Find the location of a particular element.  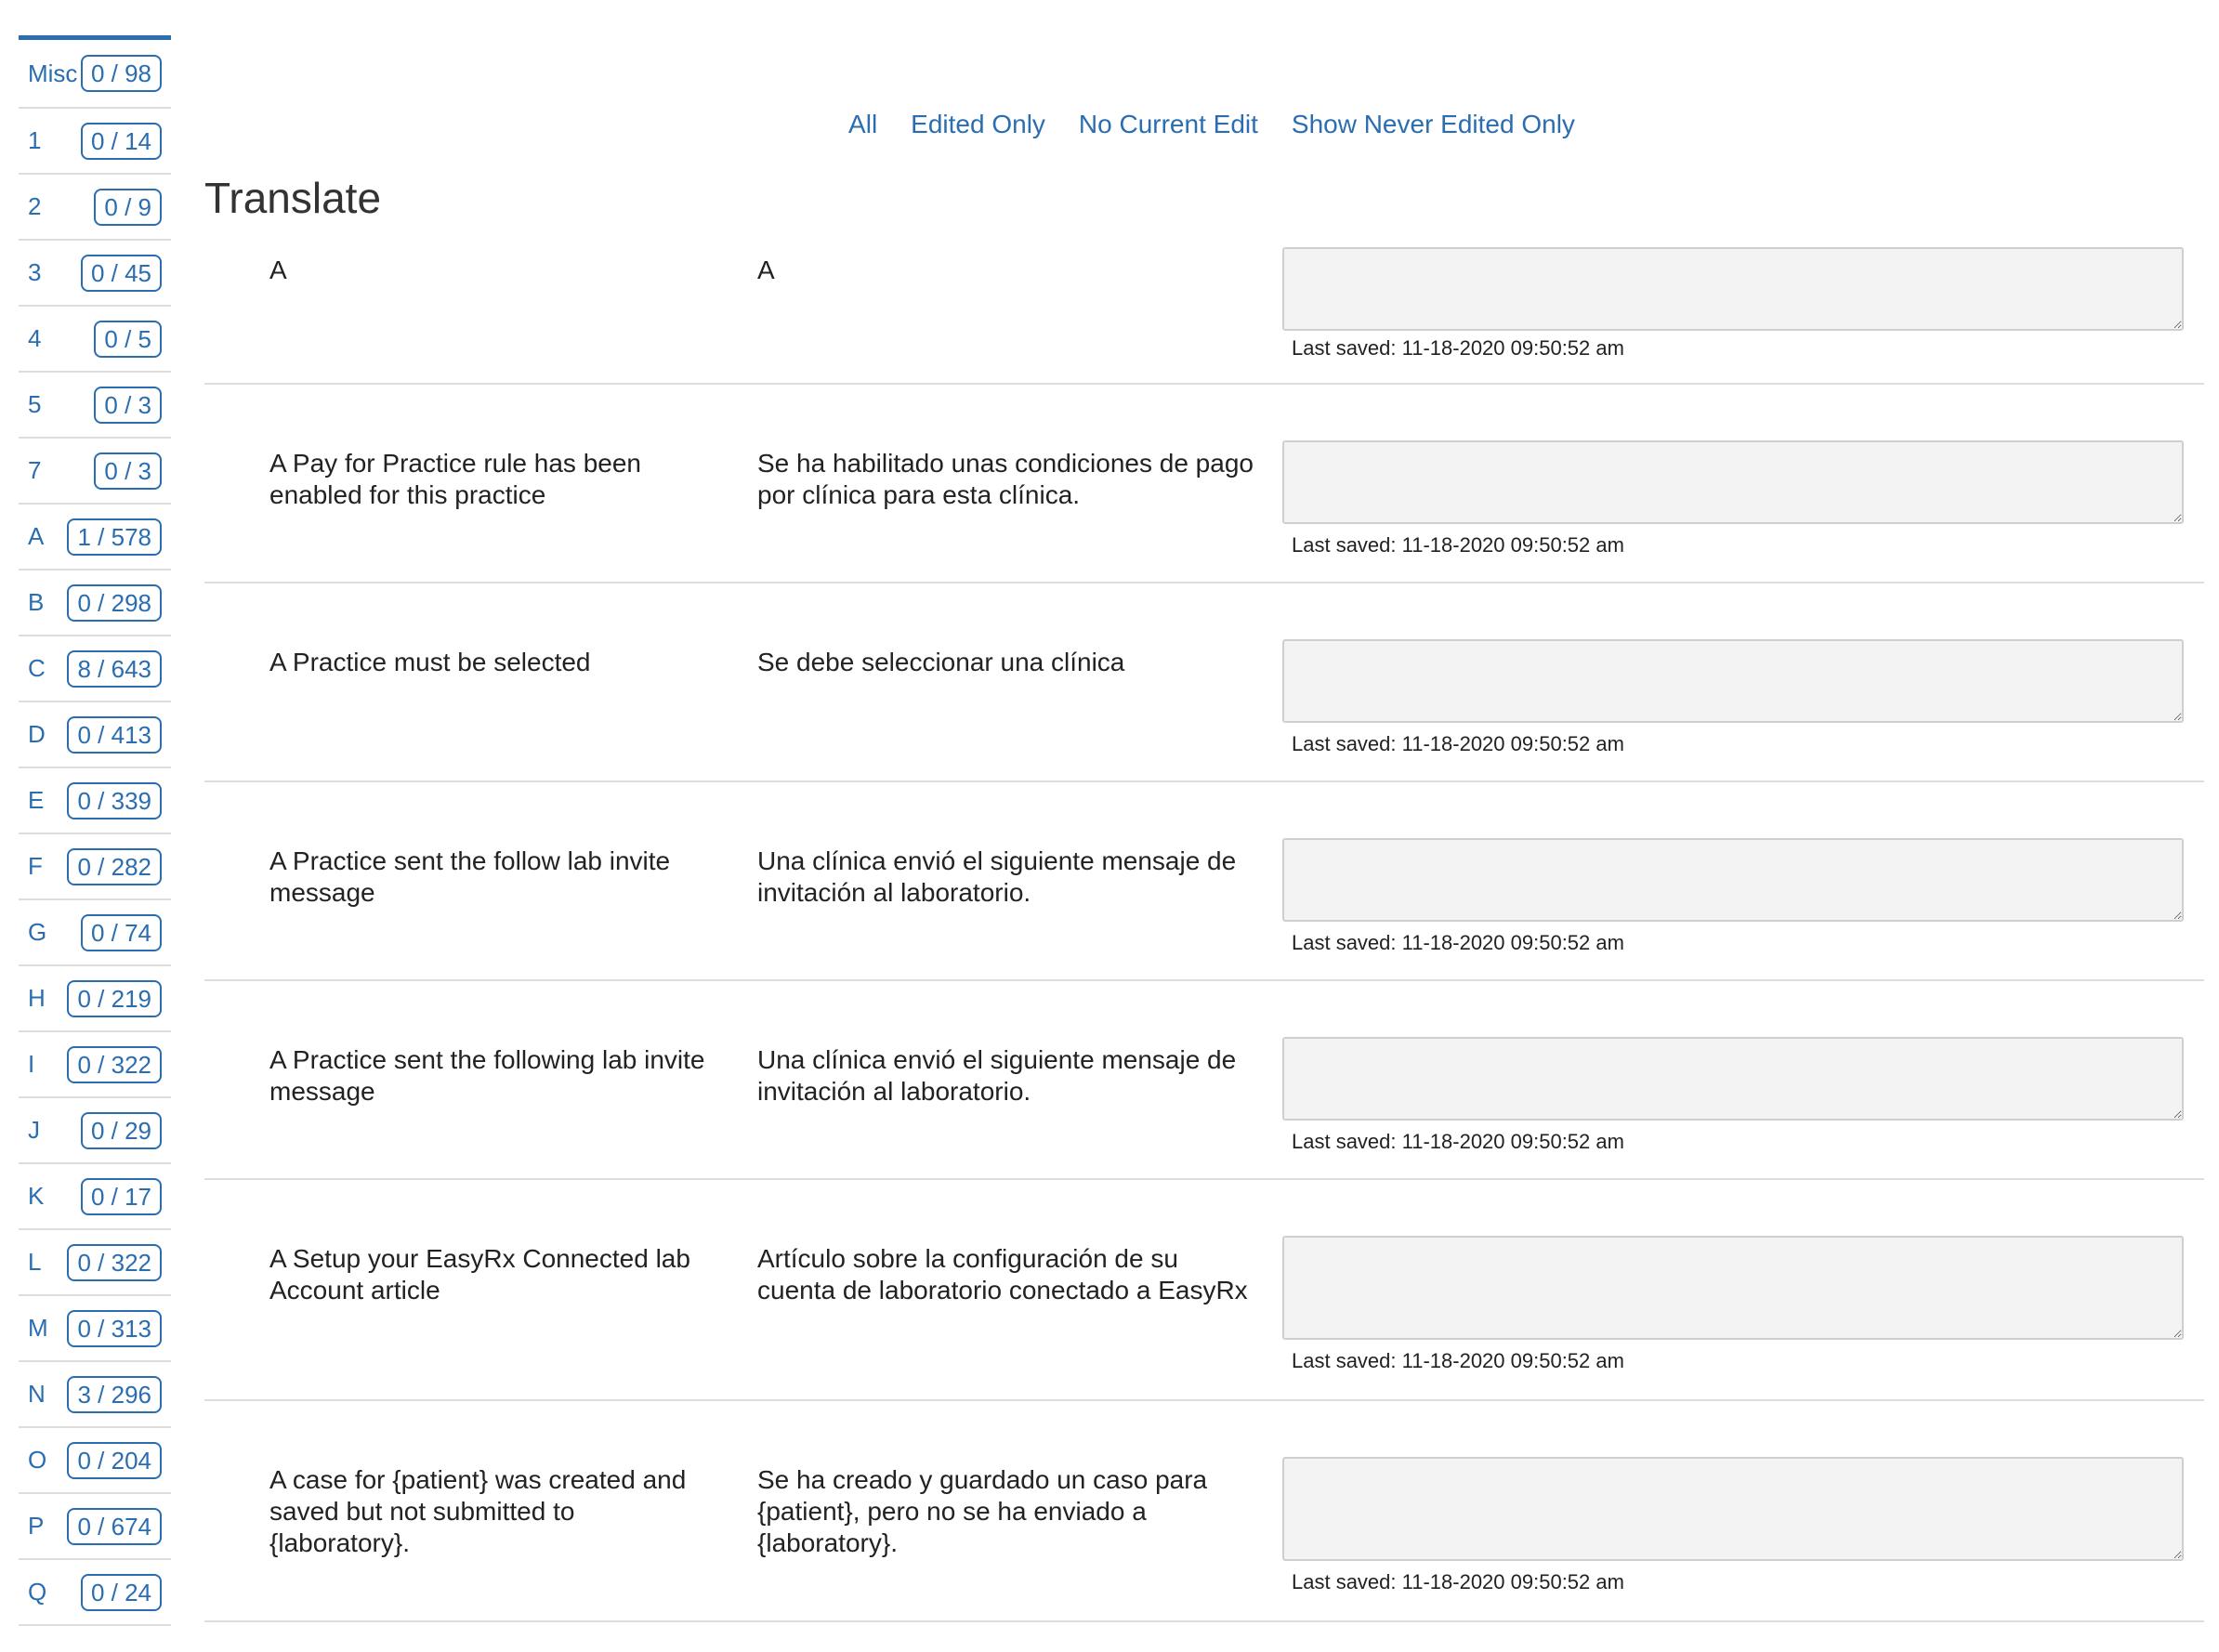

sidebar-item-p: P 0 / 674 is located at coordinates (95, 1527).